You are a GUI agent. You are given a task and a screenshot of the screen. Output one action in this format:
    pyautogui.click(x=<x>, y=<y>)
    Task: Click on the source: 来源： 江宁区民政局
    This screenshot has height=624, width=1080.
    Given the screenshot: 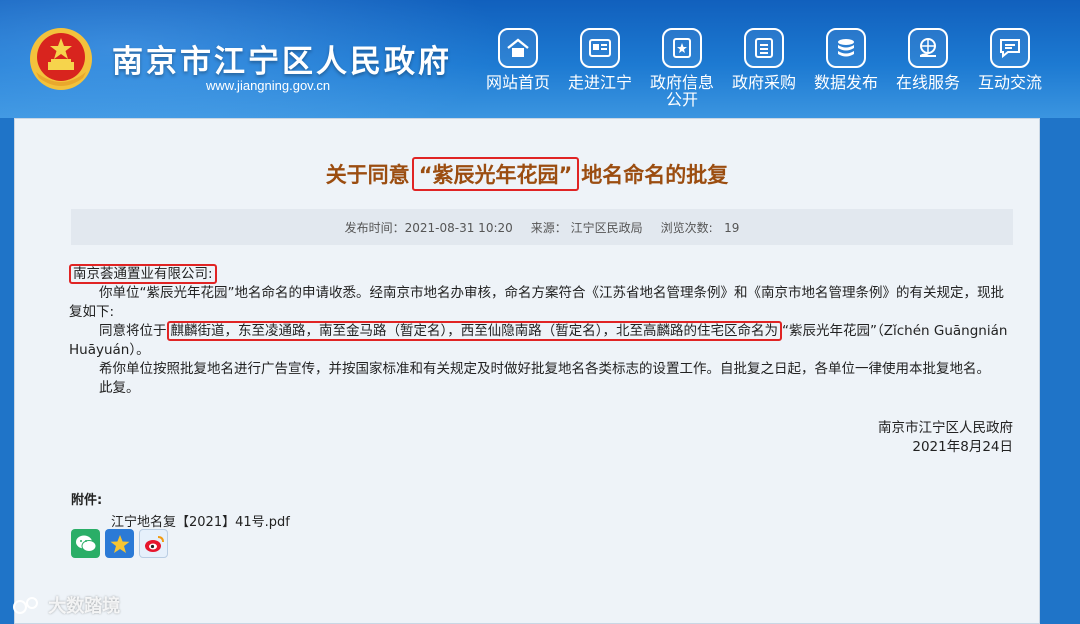 What is the action you would take?
    pyautogui.click(x=586, y=227)
    